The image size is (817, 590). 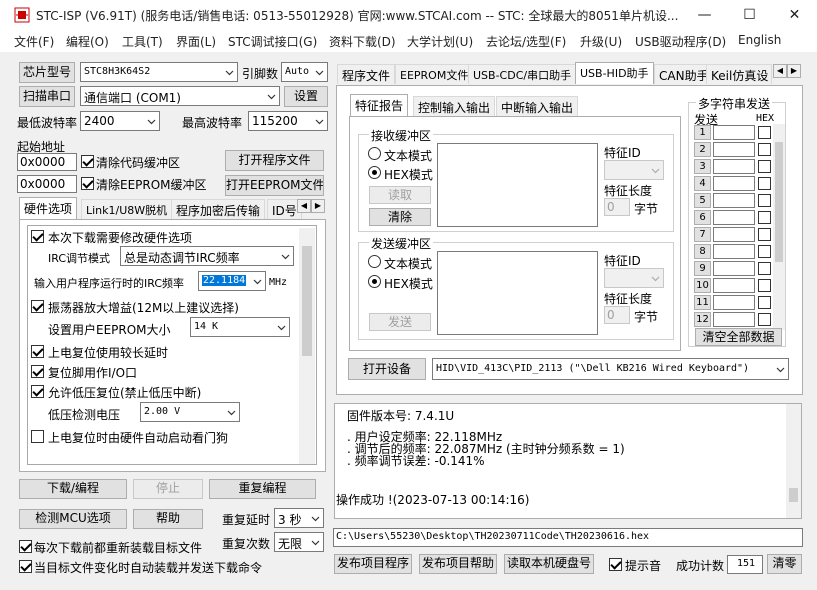 I want to click on repeat-count-select: 无限, so click(x=299, y=542).